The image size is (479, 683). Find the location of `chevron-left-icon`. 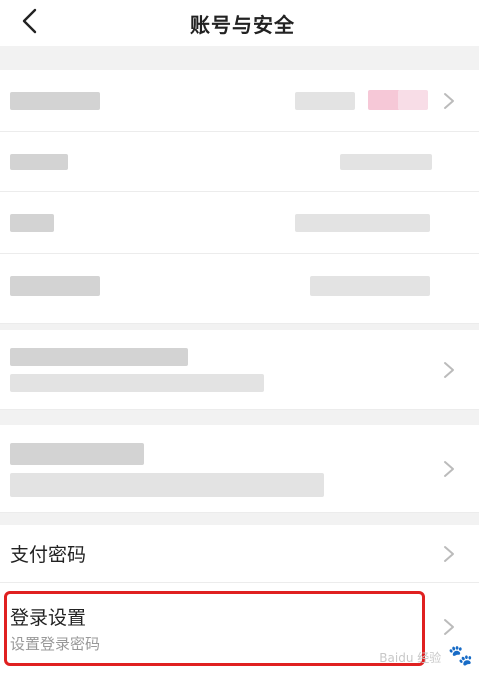

chevron-left-icon is located at coordinates (29, 21).